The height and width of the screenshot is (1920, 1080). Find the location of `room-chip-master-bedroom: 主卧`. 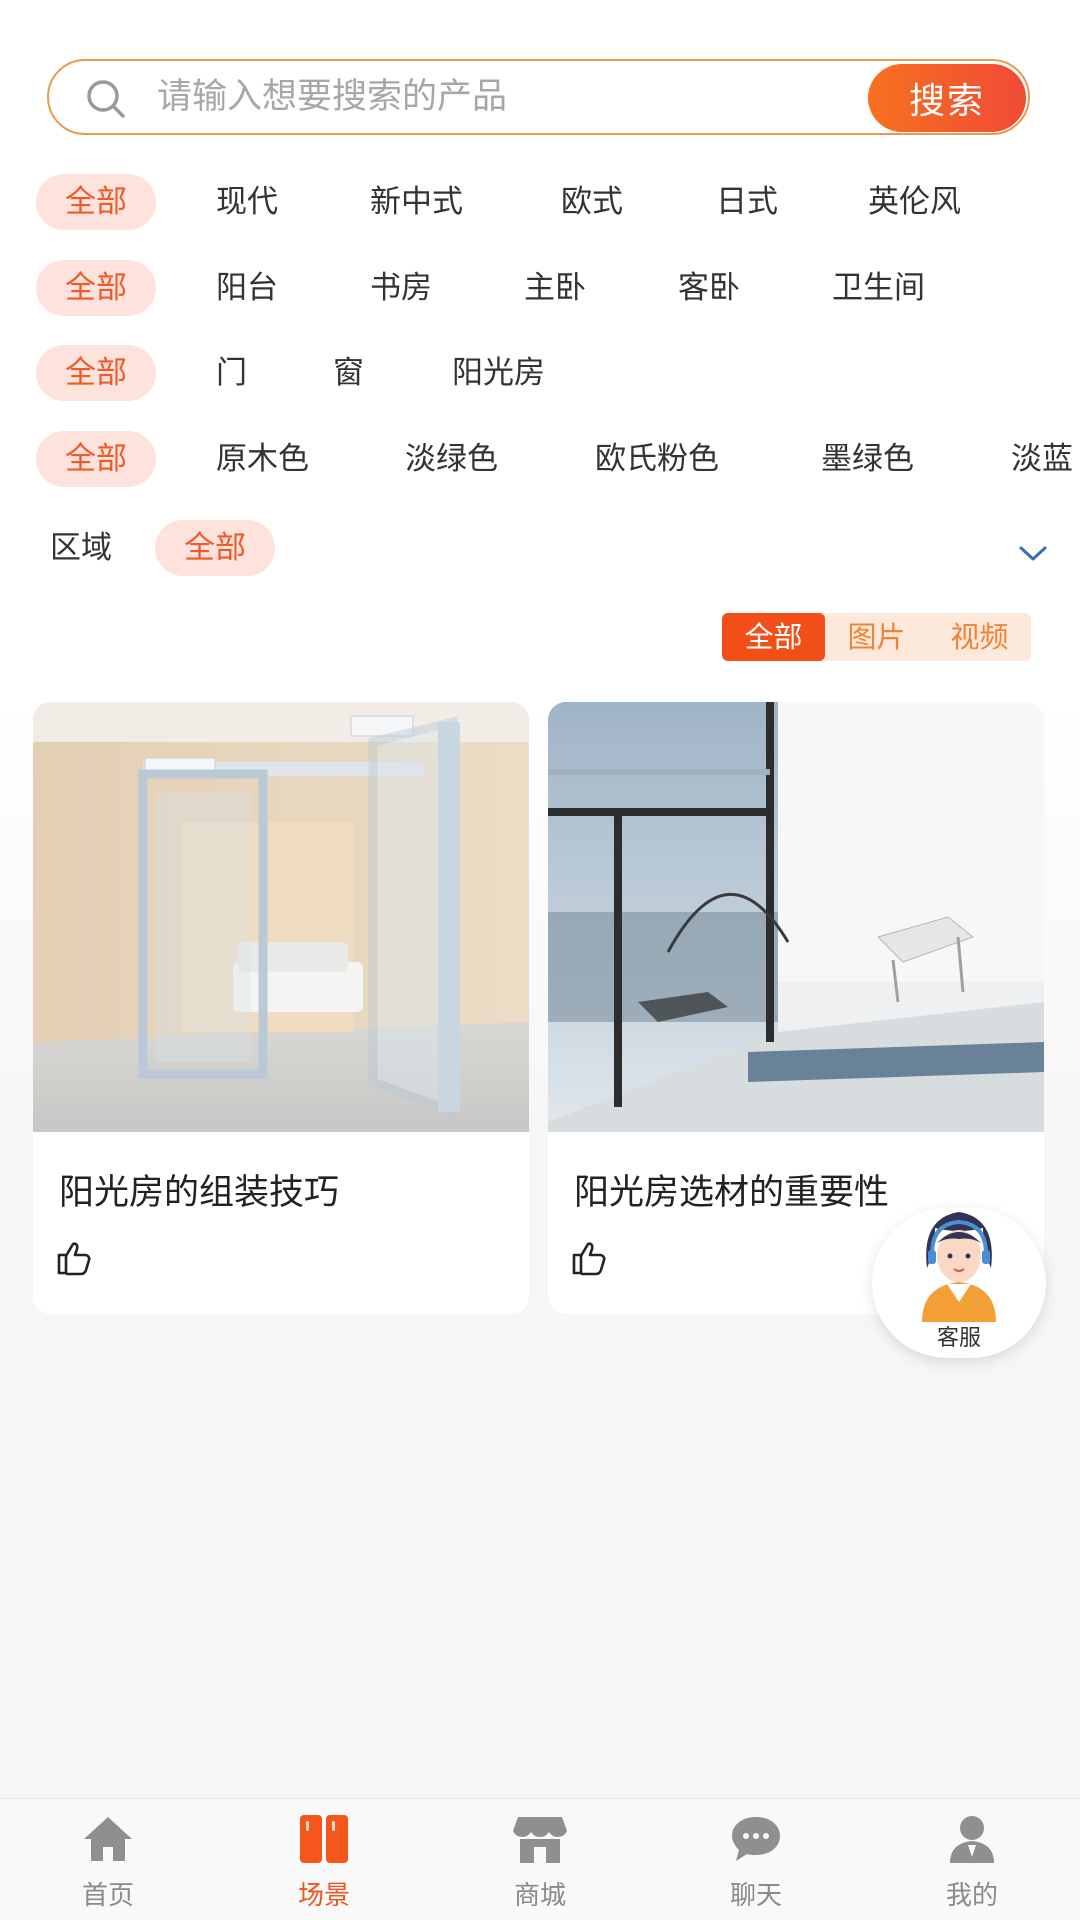

room-chip-master-bedroom: 主卧 is located at coordinates (555, 288).